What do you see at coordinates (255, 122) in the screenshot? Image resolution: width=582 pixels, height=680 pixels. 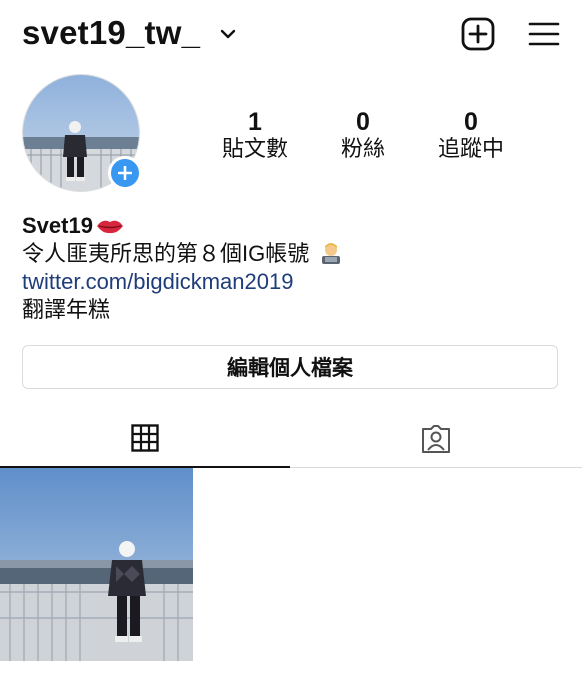 I see `posts-count: 1` at bounding box center [255, 122].